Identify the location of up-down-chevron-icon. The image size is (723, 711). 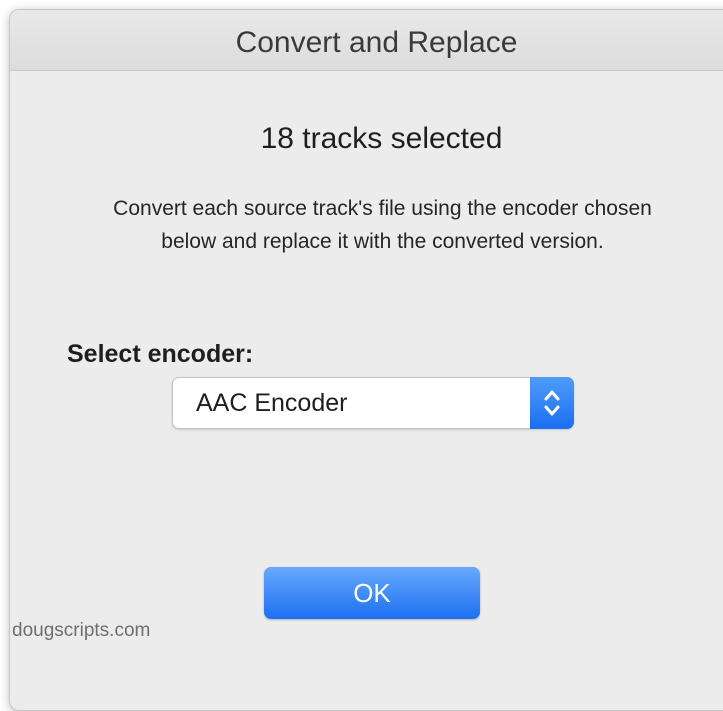
(552, 403).